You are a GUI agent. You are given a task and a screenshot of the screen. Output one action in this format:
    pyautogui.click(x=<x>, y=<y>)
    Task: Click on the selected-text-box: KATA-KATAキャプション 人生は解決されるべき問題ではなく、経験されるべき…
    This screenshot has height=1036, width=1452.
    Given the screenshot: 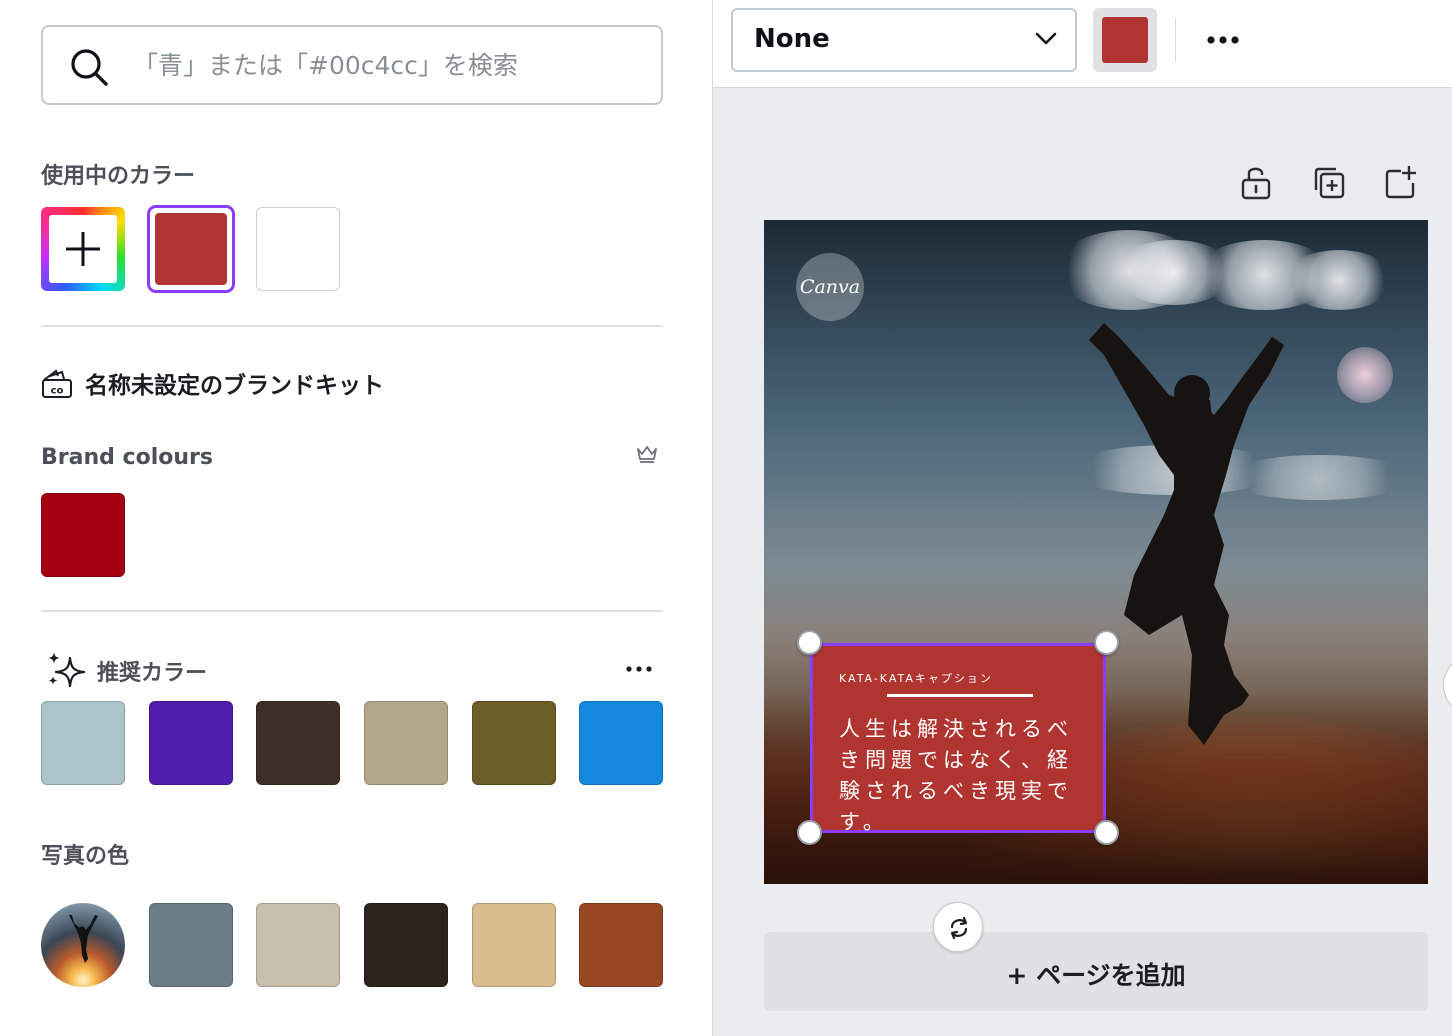 What is the action you would take?
    pyautogui.click(x=958, y=738)
    